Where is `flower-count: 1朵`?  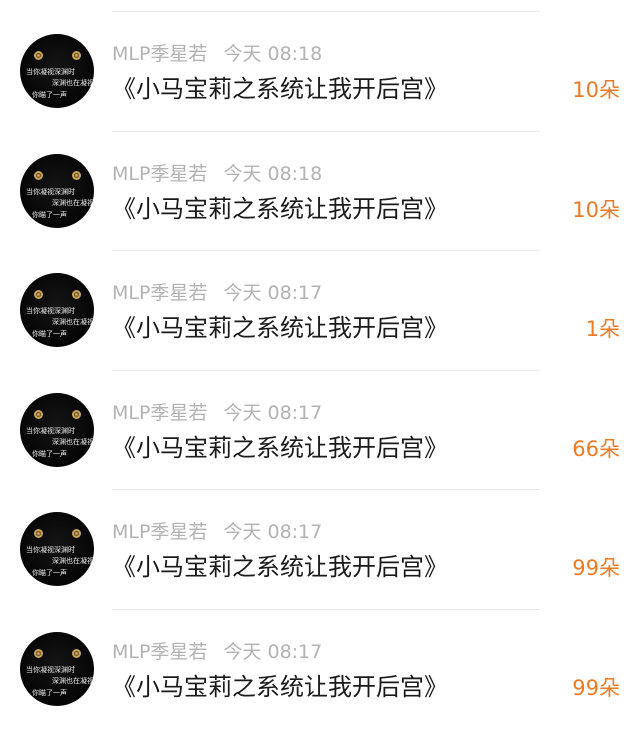 flower-count: 1朵 is located at coordinates (602, 329).